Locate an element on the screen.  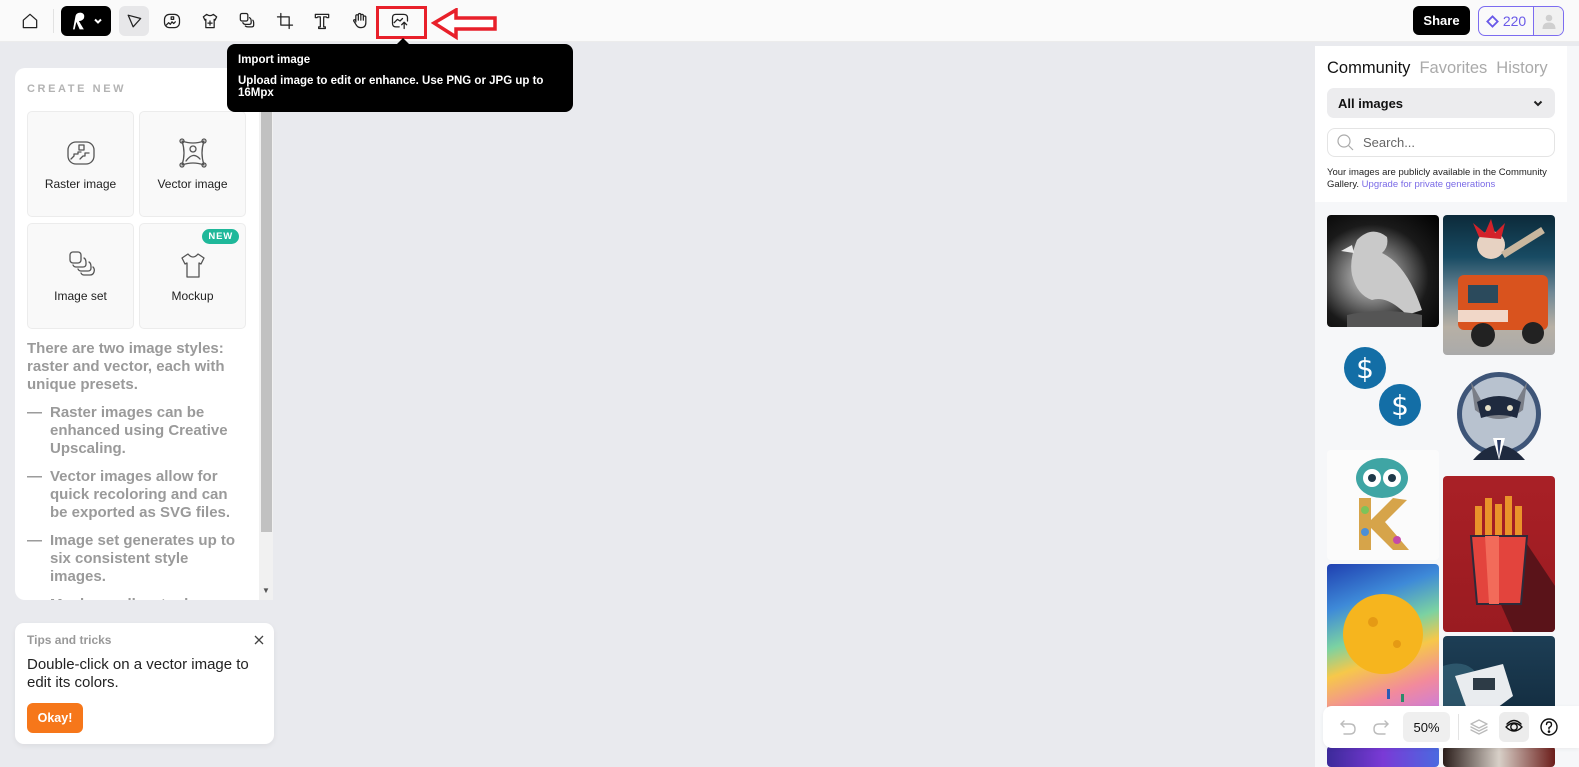
eye-icon is located at coordinates (1514, 725).